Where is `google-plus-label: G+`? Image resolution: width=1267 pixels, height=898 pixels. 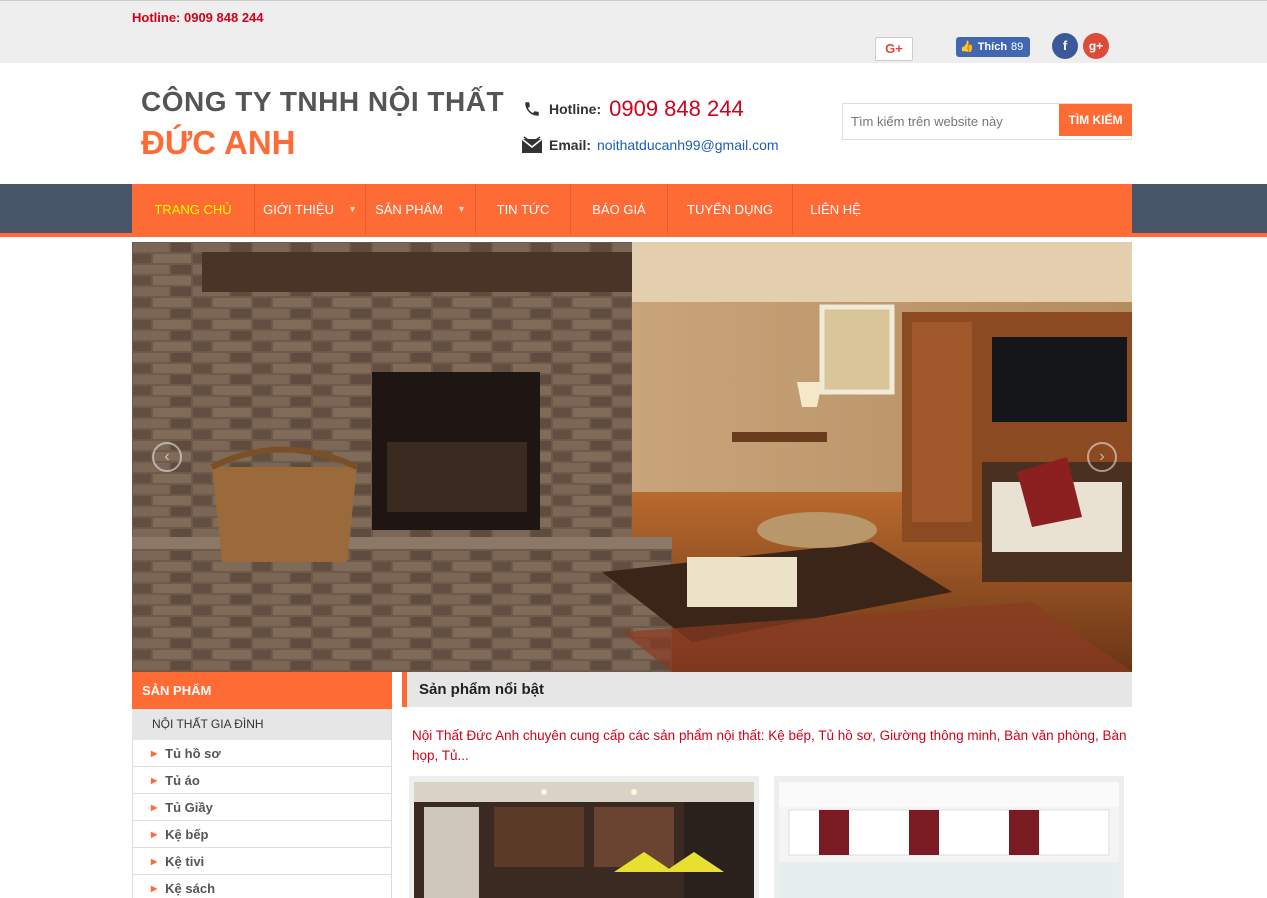 google-plus-label: G+ is located at coordinates (894, 48).